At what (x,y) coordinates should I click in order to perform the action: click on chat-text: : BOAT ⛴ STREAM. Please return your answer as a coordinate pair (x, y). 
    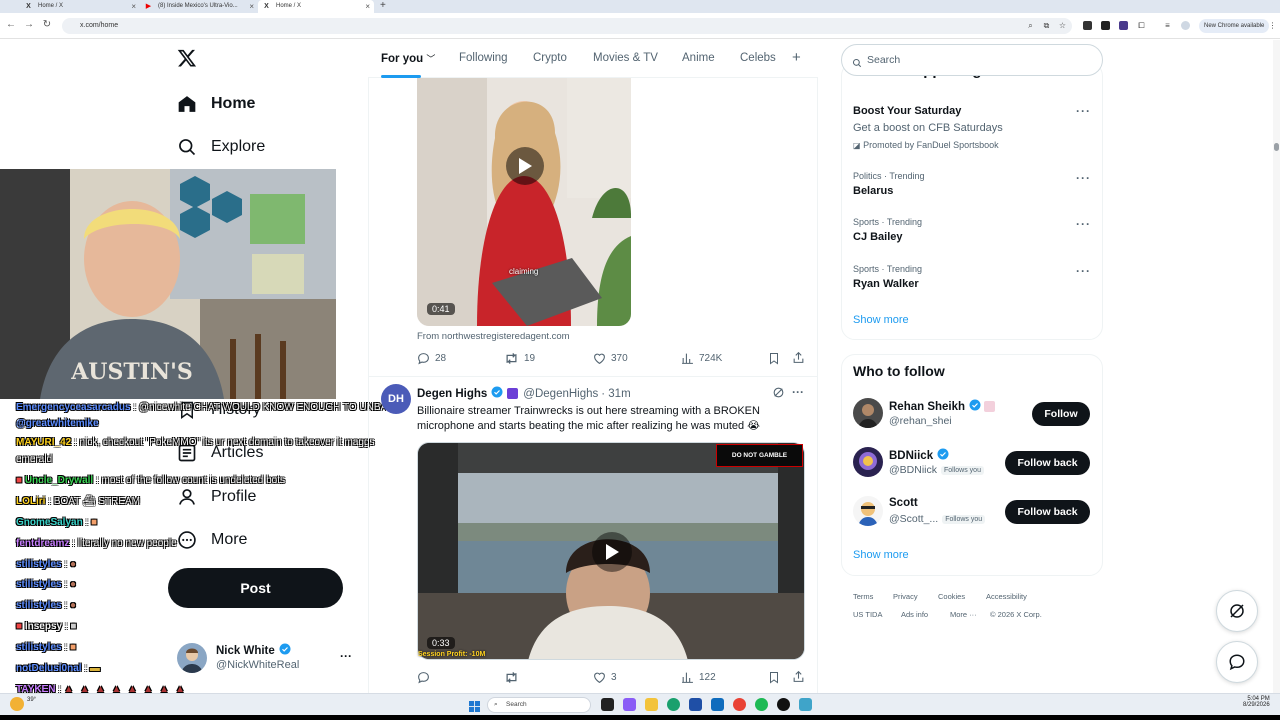
    Looking at the image, I should click on (94, 501).